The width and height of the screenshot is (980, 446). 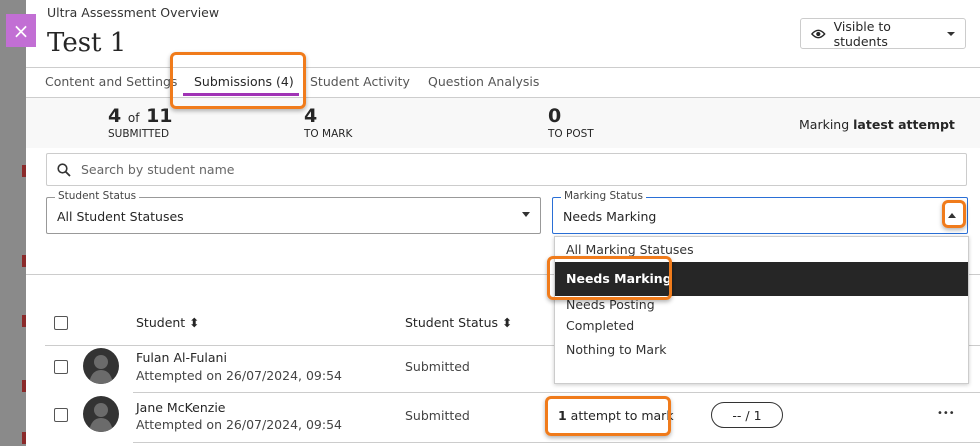 What do you see at coordinates (761, 249) in the screenshot?
I see `option-all-marking-statuses: All Marking Statuses` at bounding box center [761, 249].